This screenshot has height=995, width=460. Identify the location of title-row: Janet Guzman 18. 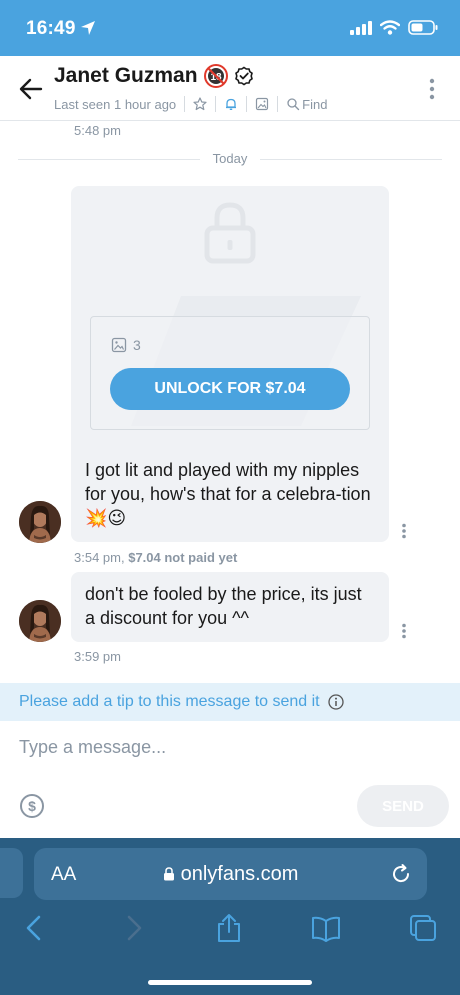
(154, 76).